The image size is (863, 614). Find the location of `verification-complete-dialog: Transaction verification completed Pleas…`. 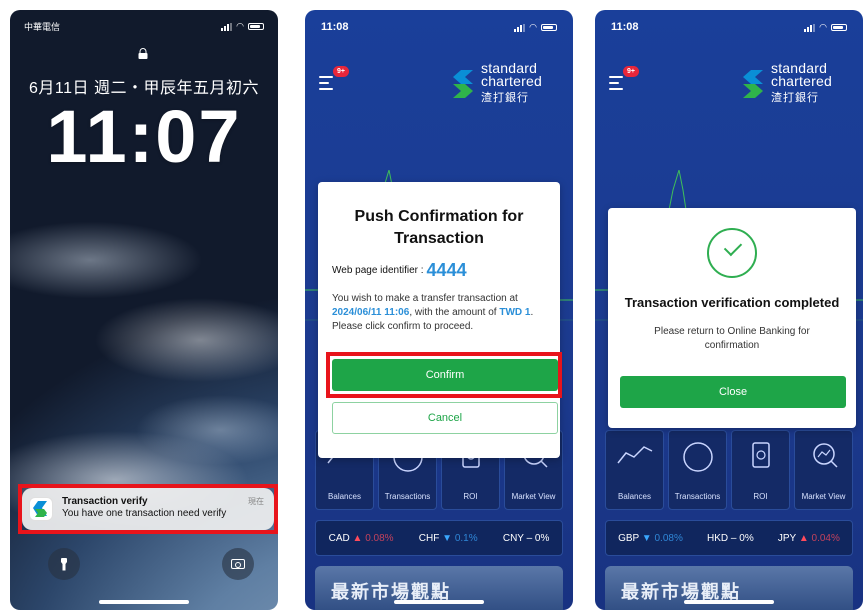

verification-complete-dialog: Transaction verification completed Pleas… is located at coordinates (732, 318).